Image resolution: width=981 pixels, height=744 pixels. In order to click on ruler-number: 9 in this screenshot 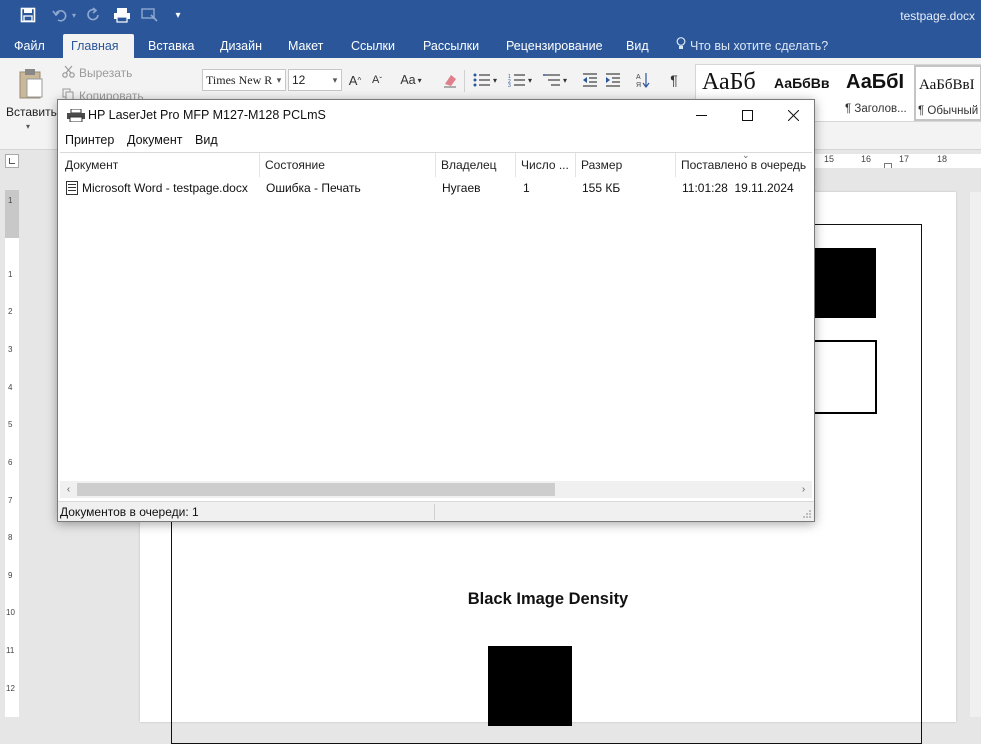, I will do `click(10, 575)`.